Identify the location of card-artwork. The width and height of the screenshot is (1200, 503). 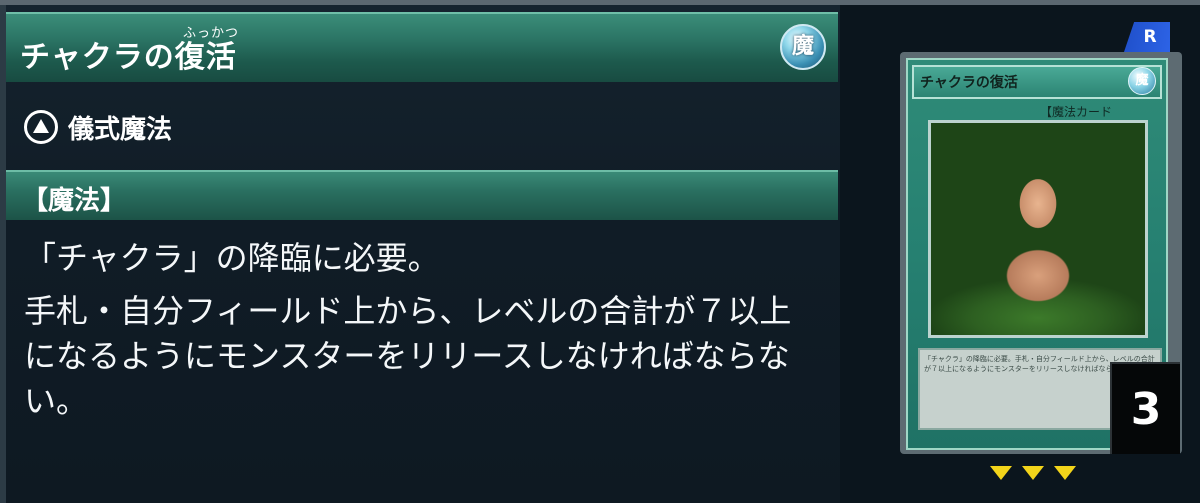
(1038, 229).